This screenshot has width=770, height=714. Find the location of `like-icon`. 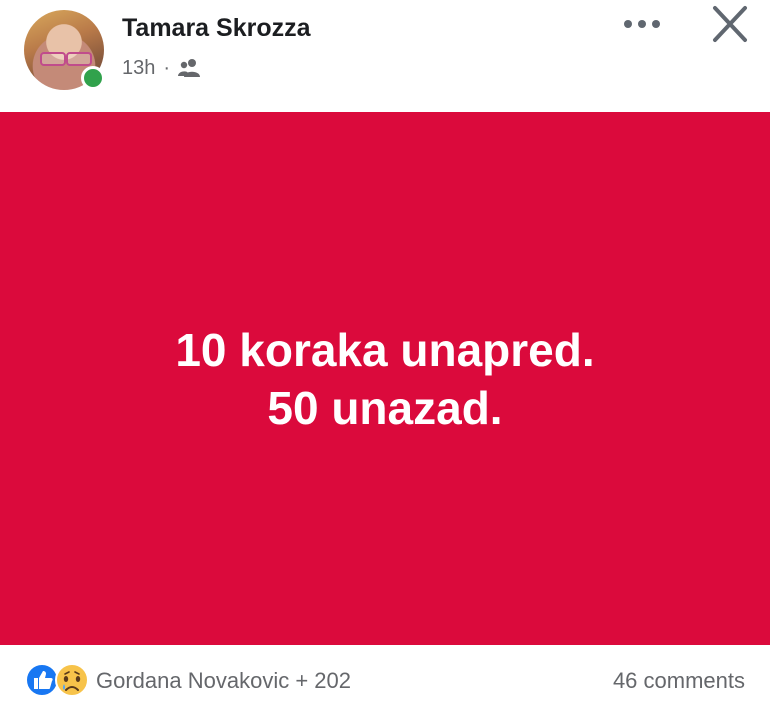

like-icon is located at coordinates (42, 680).